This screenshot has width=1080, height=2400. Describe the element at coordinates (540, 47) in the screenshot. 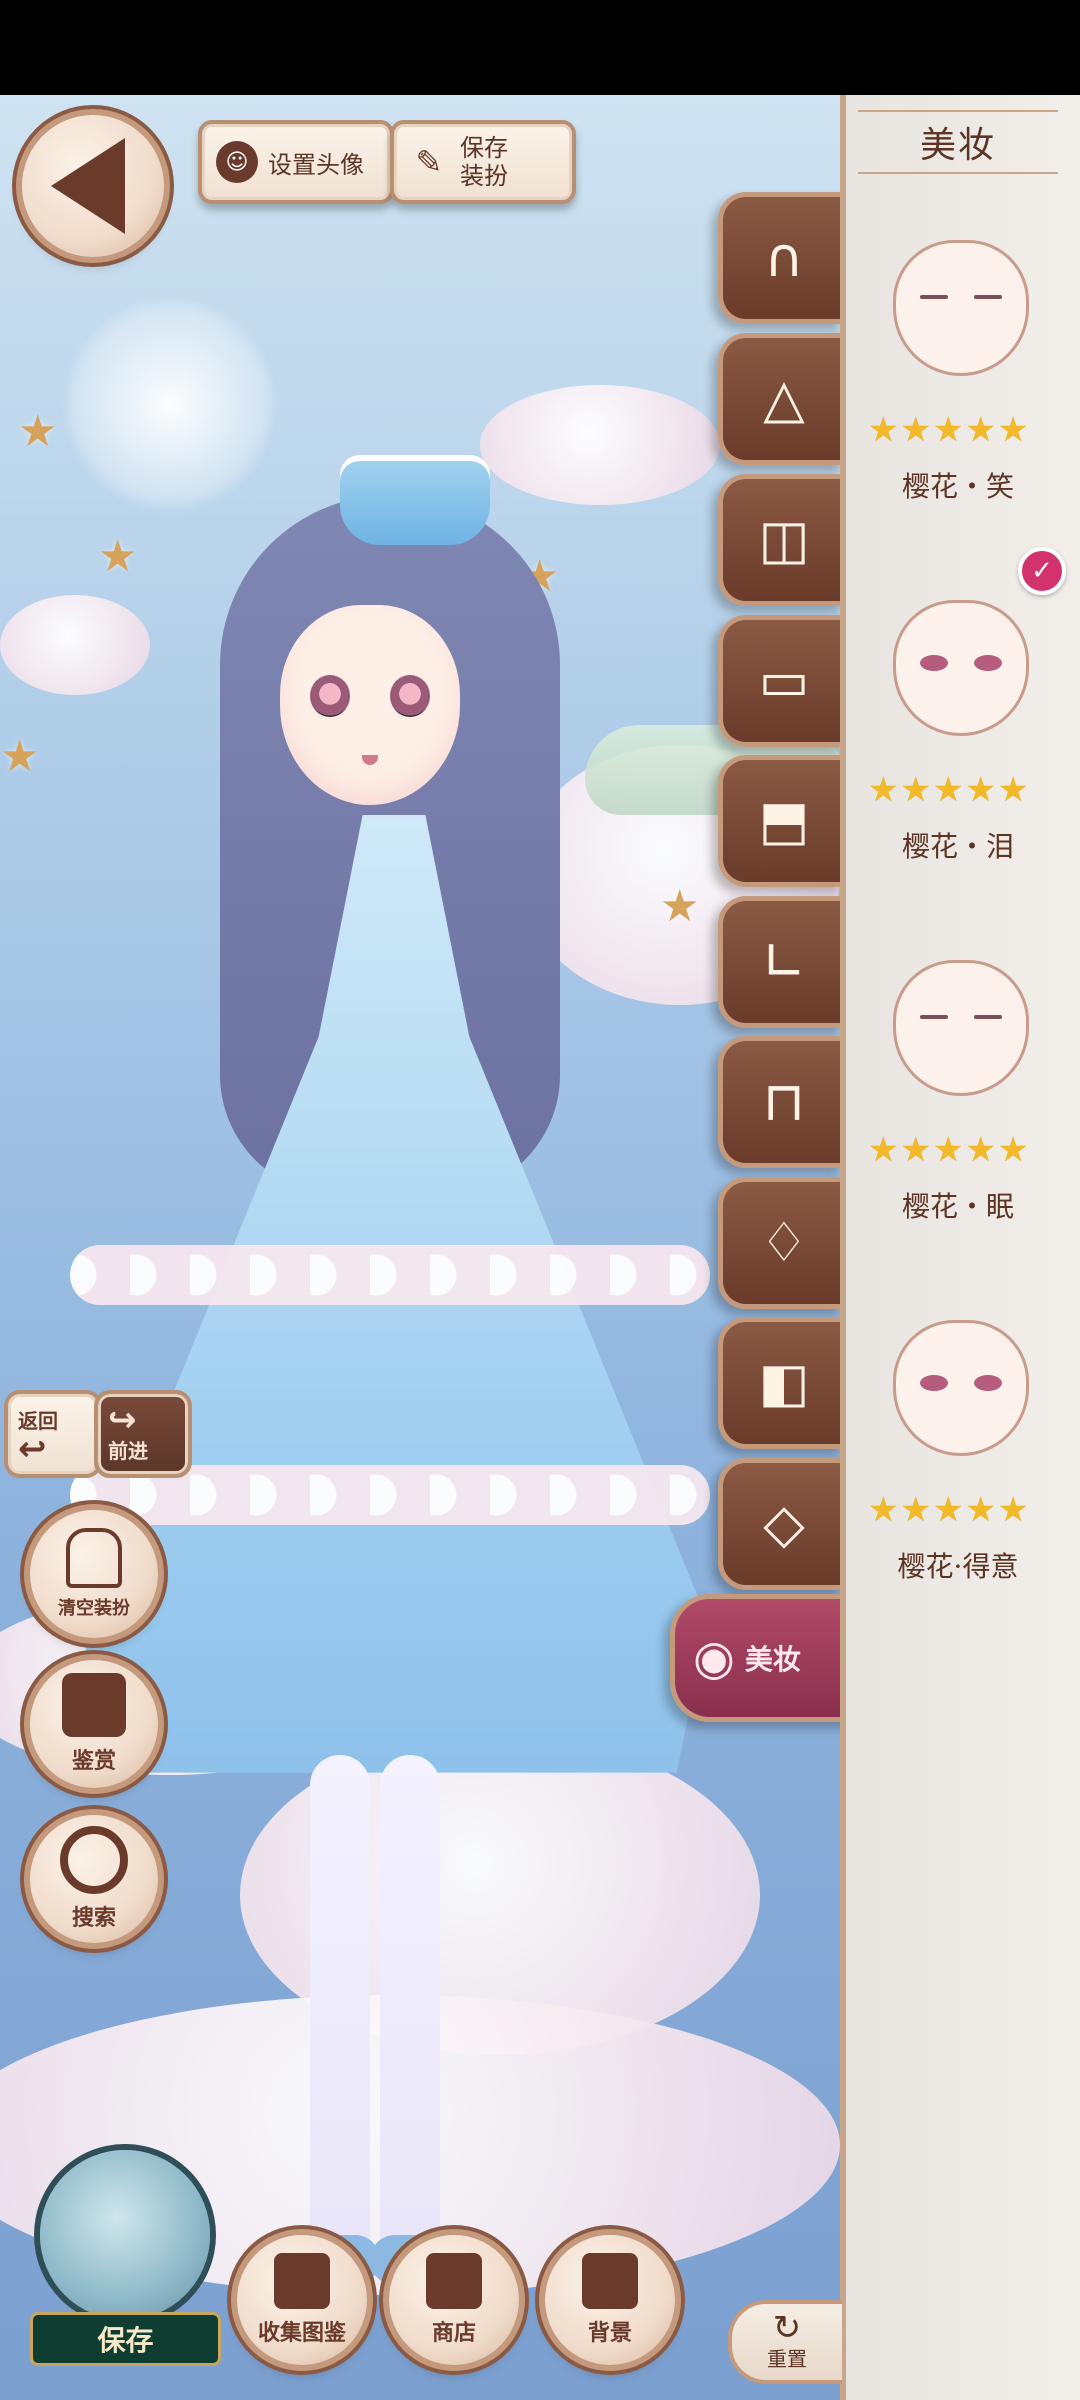

I see `status-bar` at that location.